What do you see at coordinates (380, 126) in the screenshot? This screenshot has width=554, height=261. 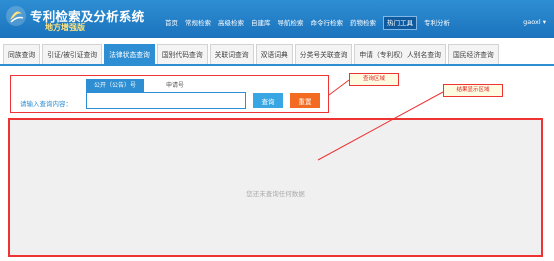 I see `result-annotation-line` at bounding box center [380, 126].